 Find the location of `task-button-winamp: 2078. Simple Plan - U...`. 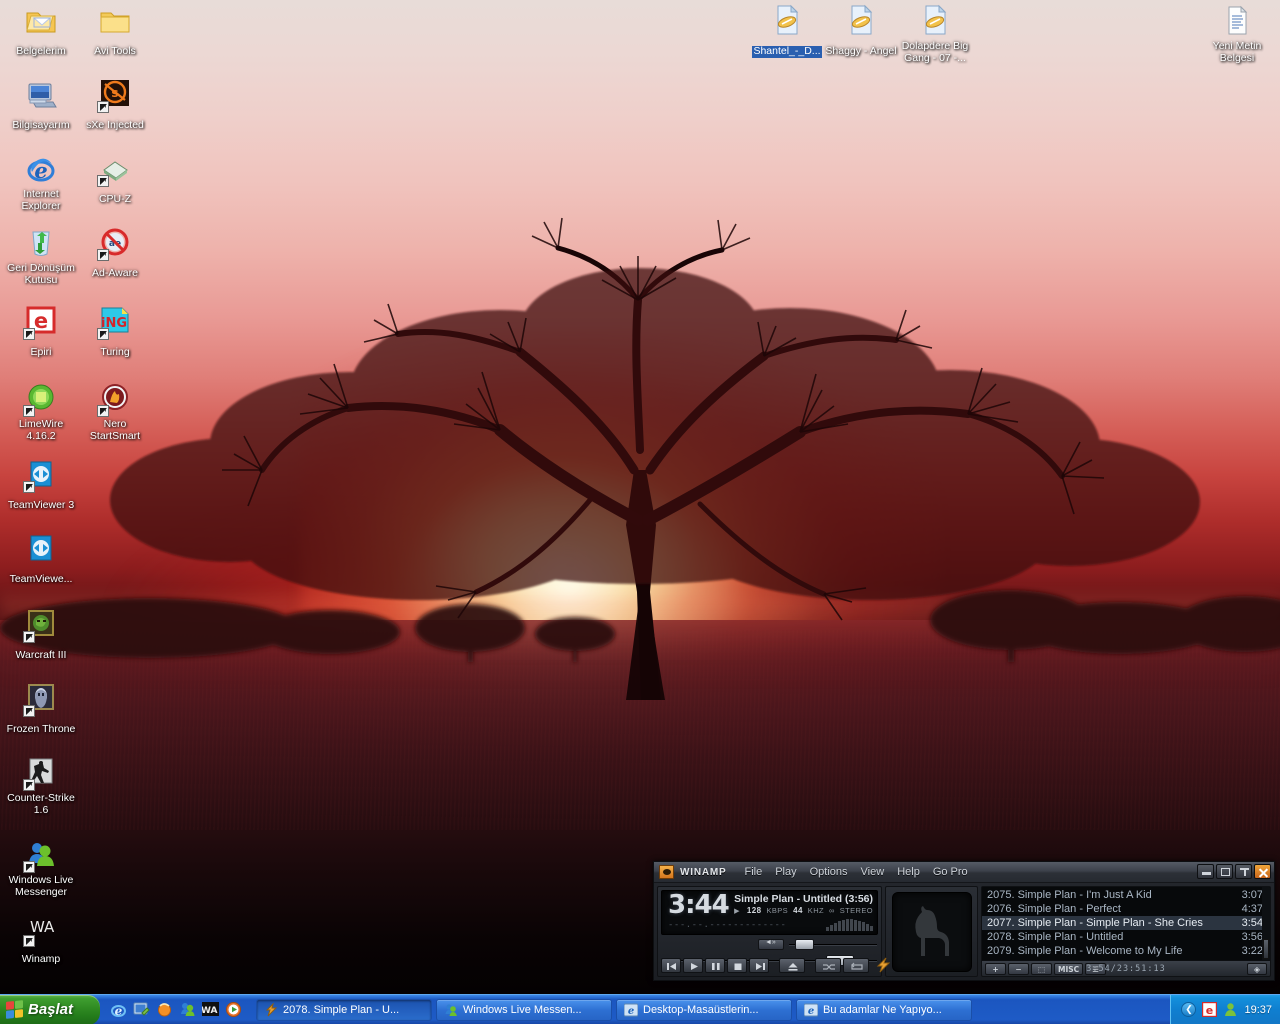

task-button-winamp: 2078. Simple Plan - U... is located at coordinates (344, 1009).